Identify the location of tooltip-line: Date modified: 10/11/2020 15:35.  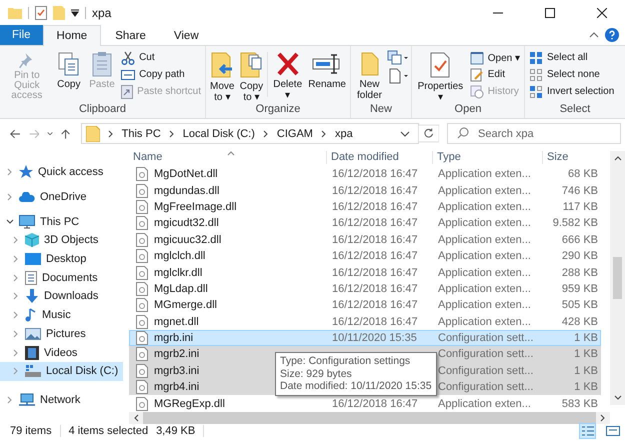
(356, 386).